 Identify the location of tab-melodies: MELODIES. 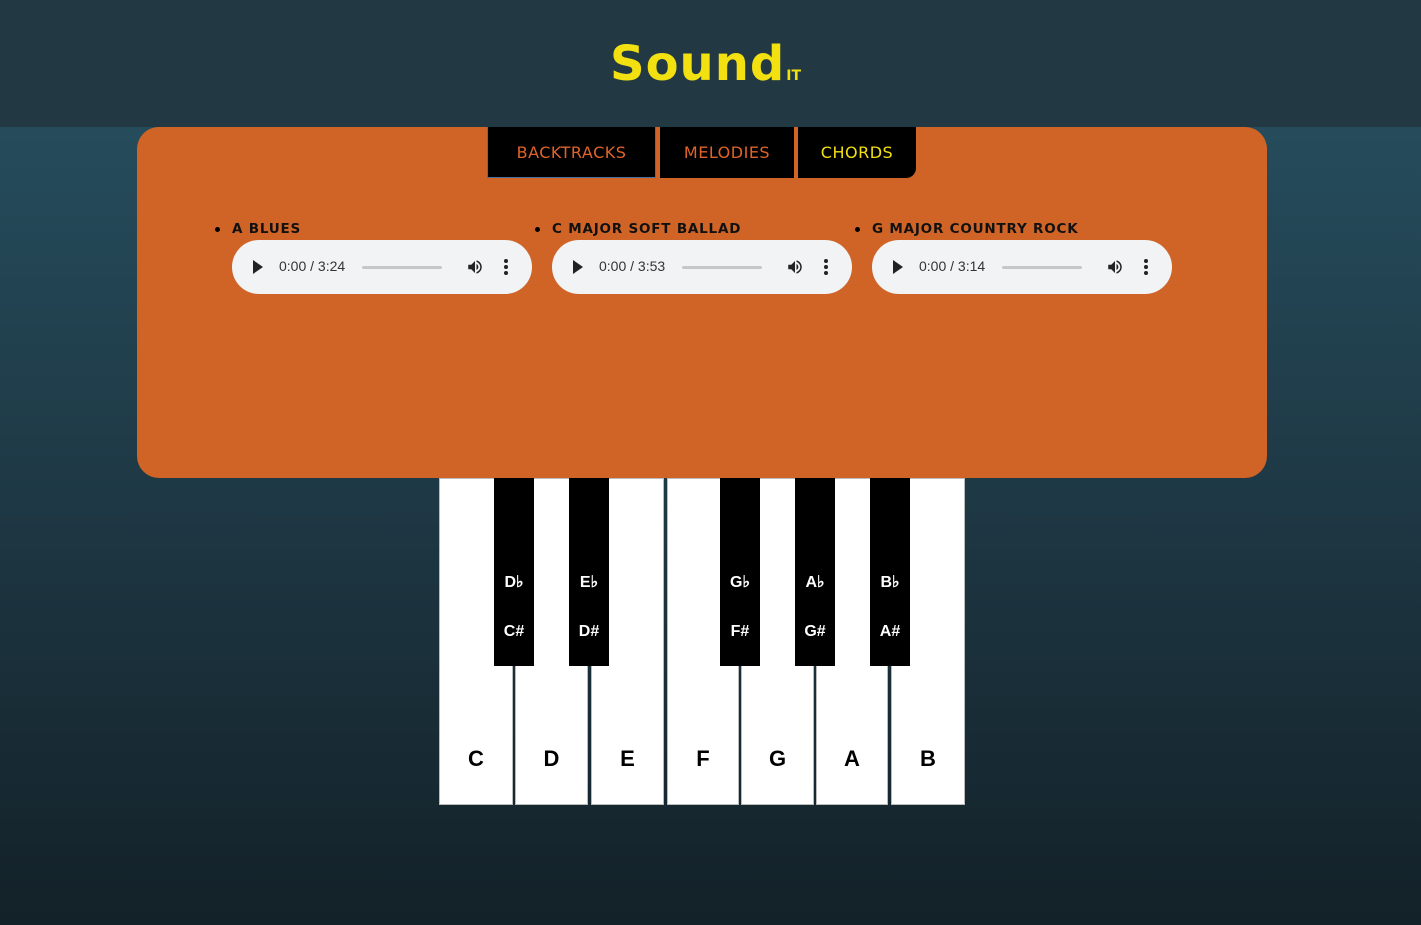
(727, 152).